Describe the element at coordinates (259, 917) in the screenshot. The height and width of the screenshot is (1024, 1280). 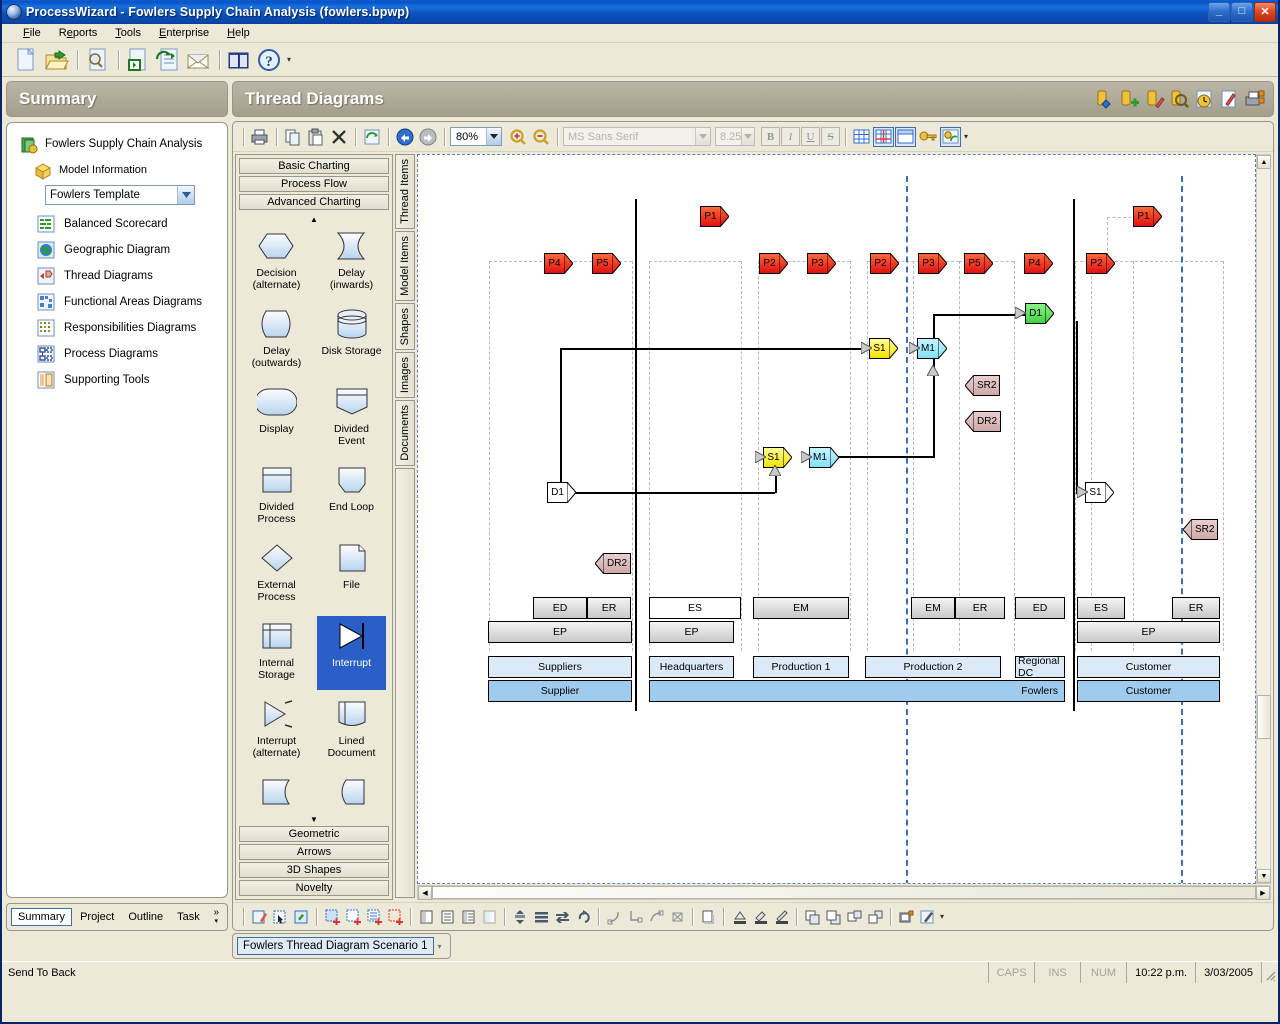
I see `edit-diagram-icon` at that location.